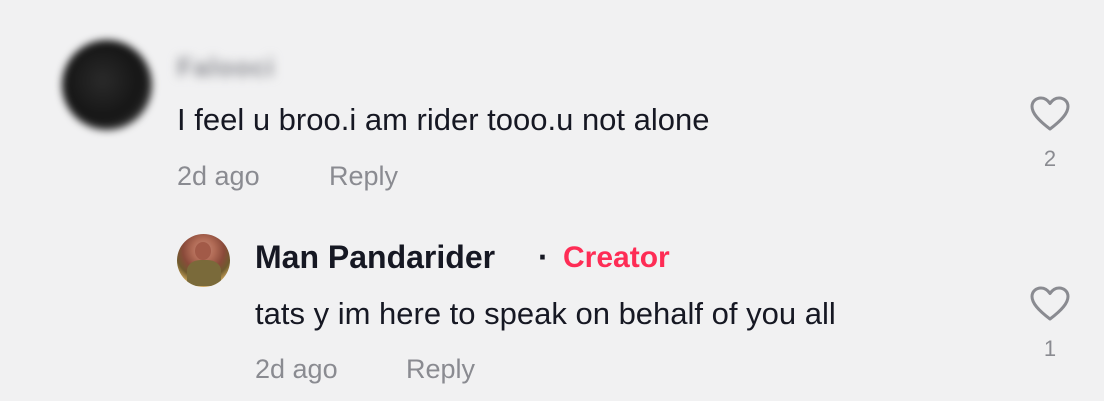 The height and width of the screenshot is (401, 1104). What do you see at coordinates (375, 257) in the screenshot?
I see `comment-username: Man Pandarider` at bounding box center [375, 257].